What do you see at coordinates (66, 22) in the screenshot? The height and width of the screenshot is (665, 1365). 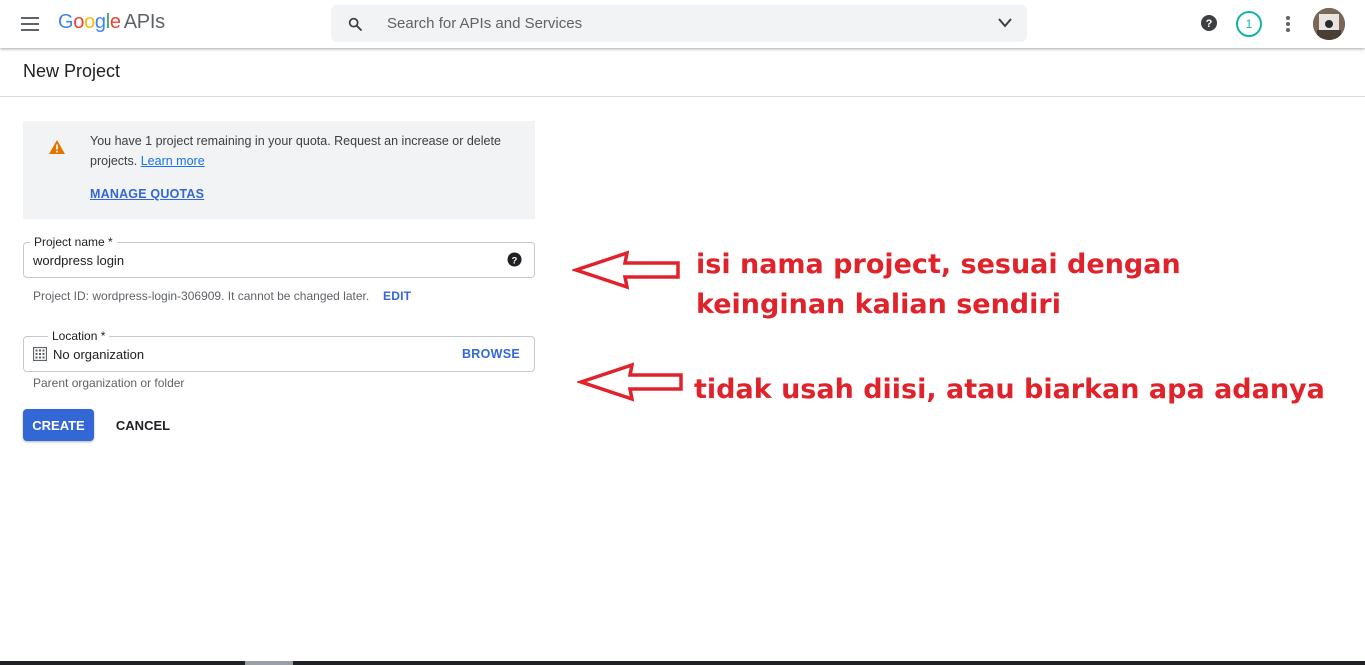 I see `logo-letter: G` at bounding box center [66, 22].